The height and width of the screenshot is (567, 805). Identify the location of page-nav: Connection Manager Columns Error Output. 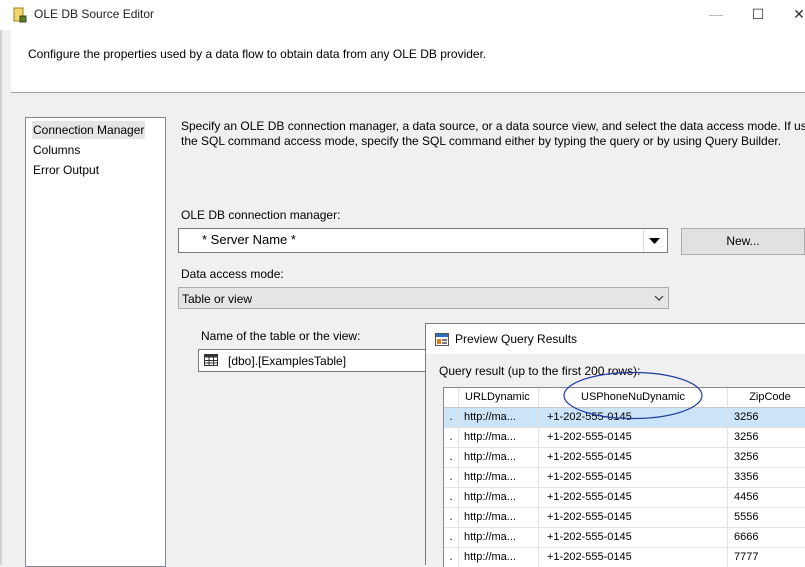
(95, 342).